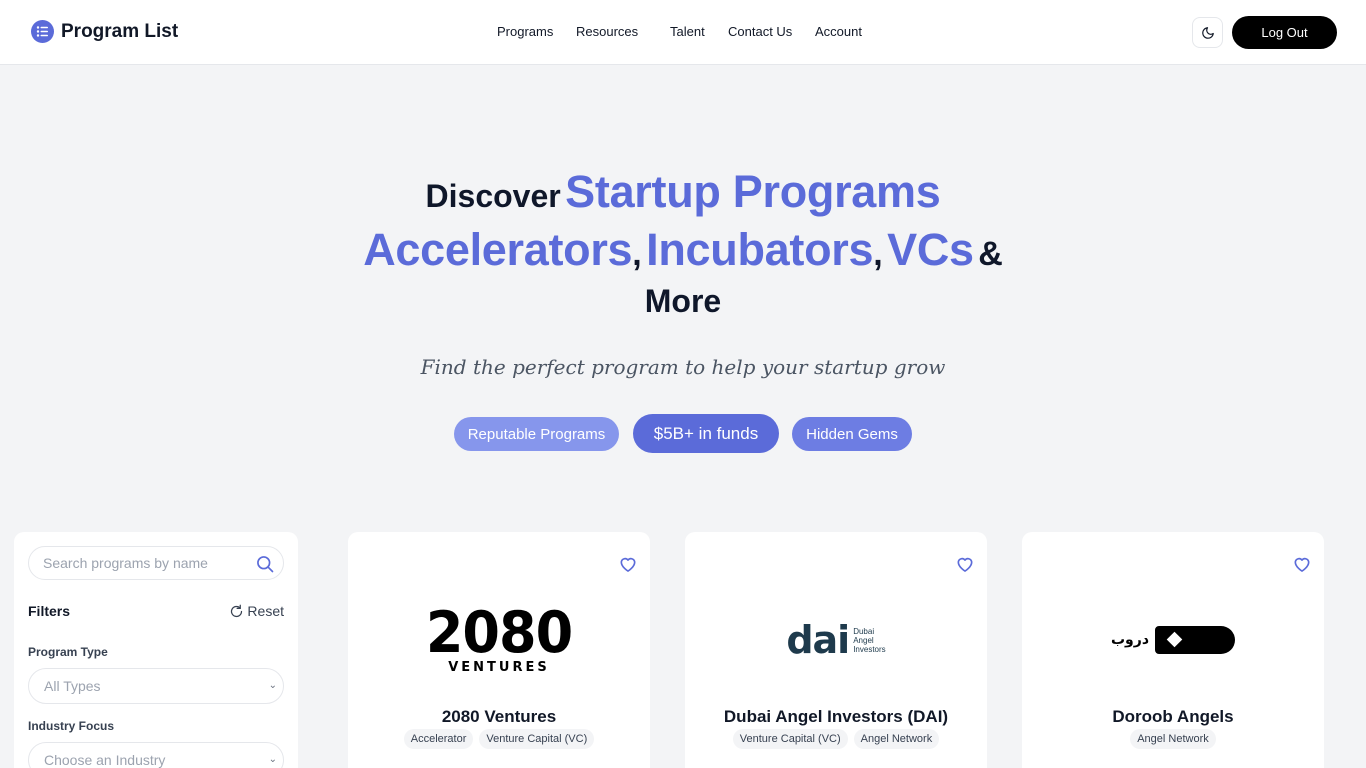 This screenshot has height=768, width=1366. What do you see at coordinates (852, 434) in the screenshot?
I see `badge-hidden-gems: Hidden Gems` at bounding box center [852, 434].